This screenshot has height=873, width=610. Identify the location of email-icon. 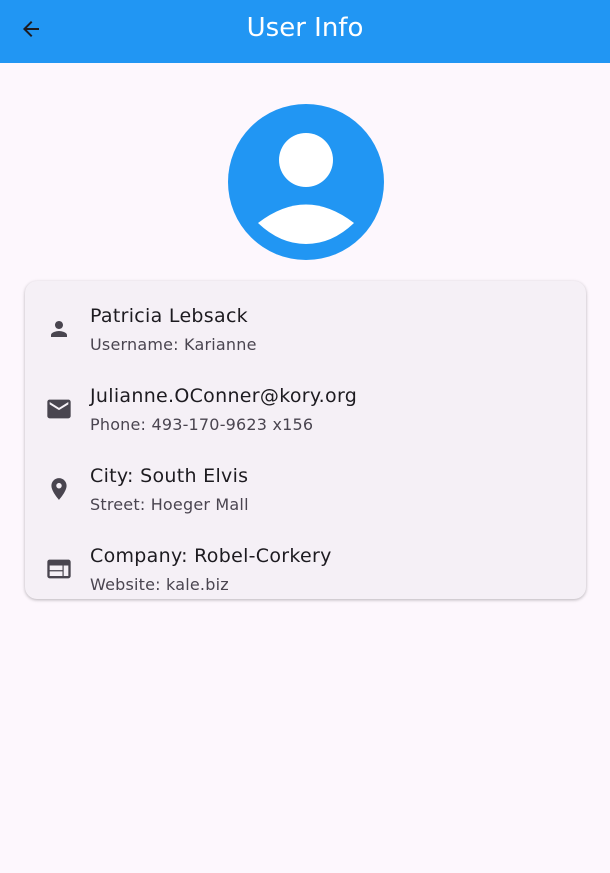
(59, 409).